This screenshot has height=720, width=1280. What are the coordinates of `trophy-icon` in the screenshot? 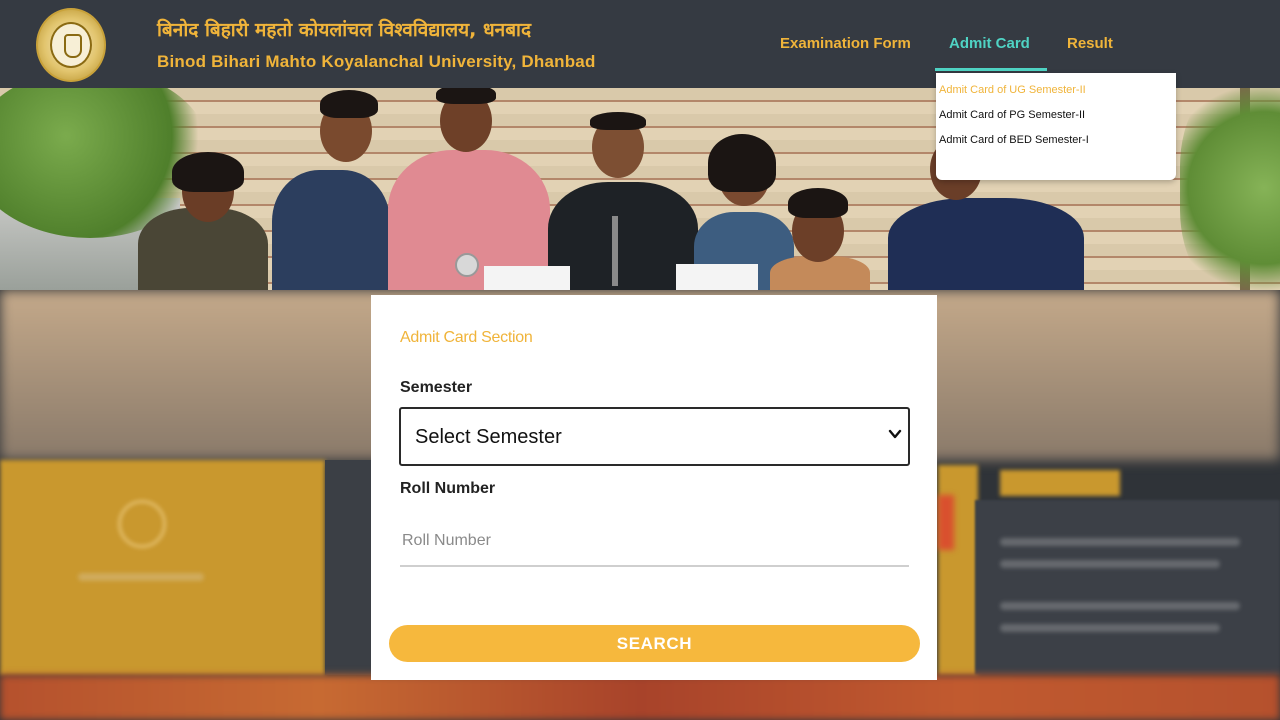 It's located at (615, 251).